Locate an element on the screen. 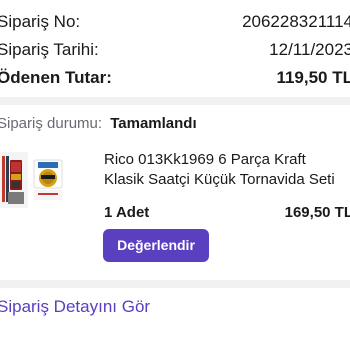 This screenshot has height=350, width=350. product-image is located at coordinates (37, 180).